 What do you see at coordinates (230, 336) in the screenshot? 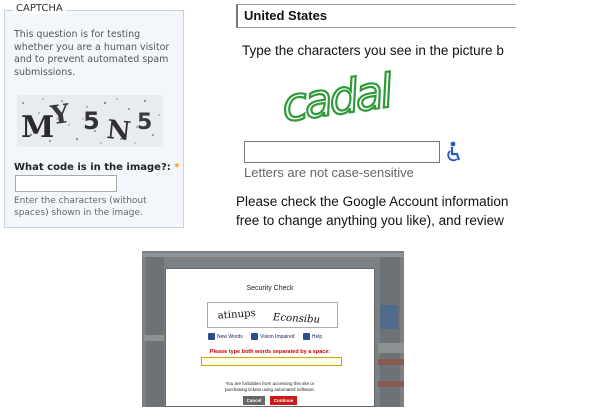
I see `new-words-label: New Words` at bounding box center [230, 336].